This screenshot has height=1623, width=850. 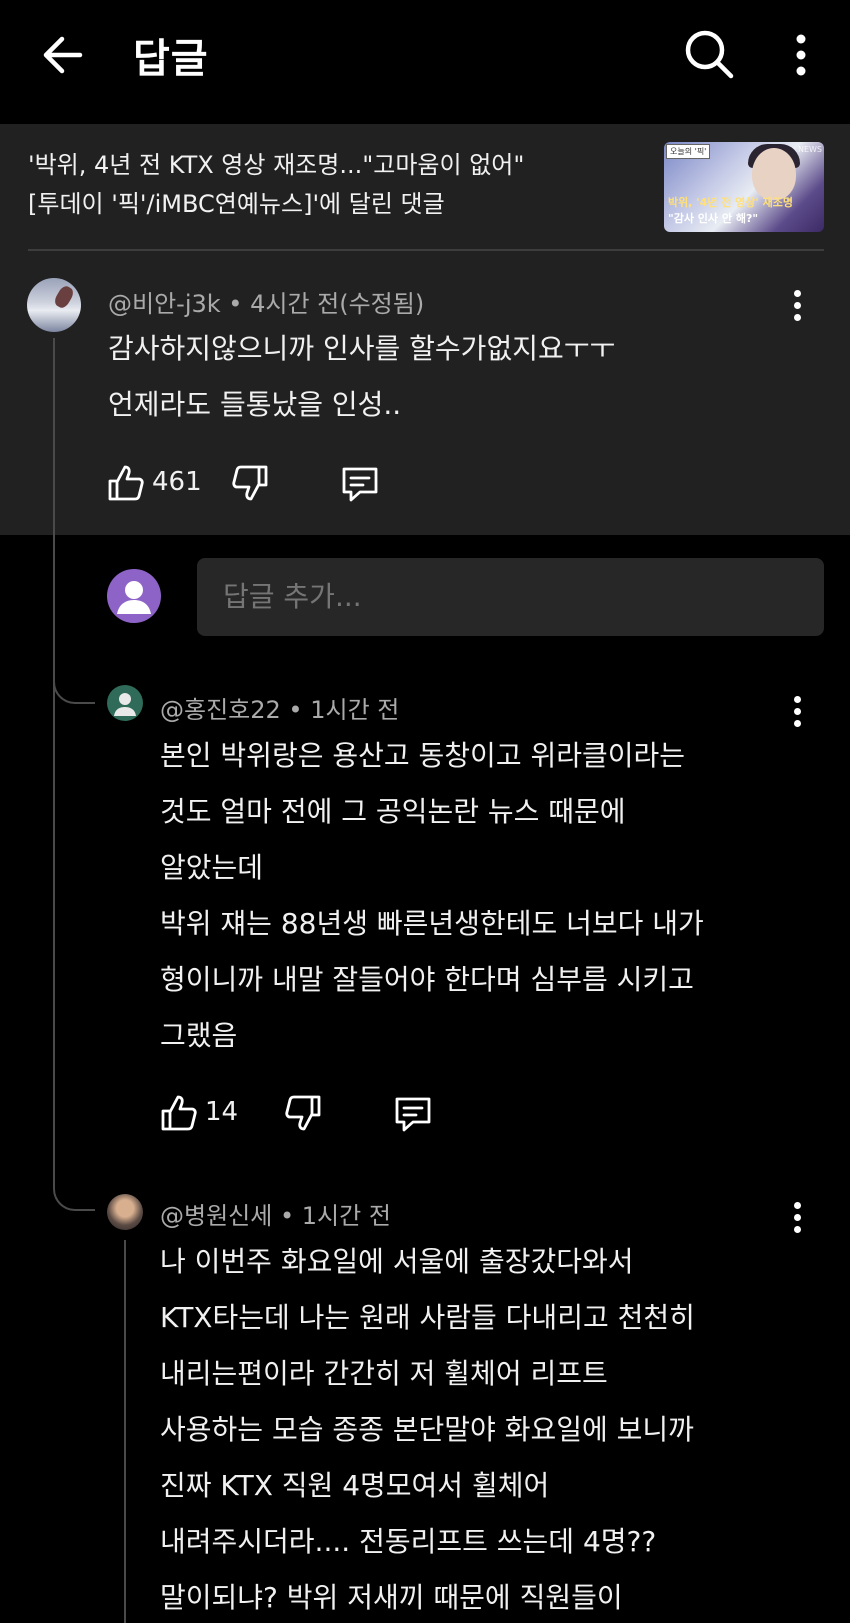 I want to click on thumbnail-brand: NEWS, so click(x=809, y=149).